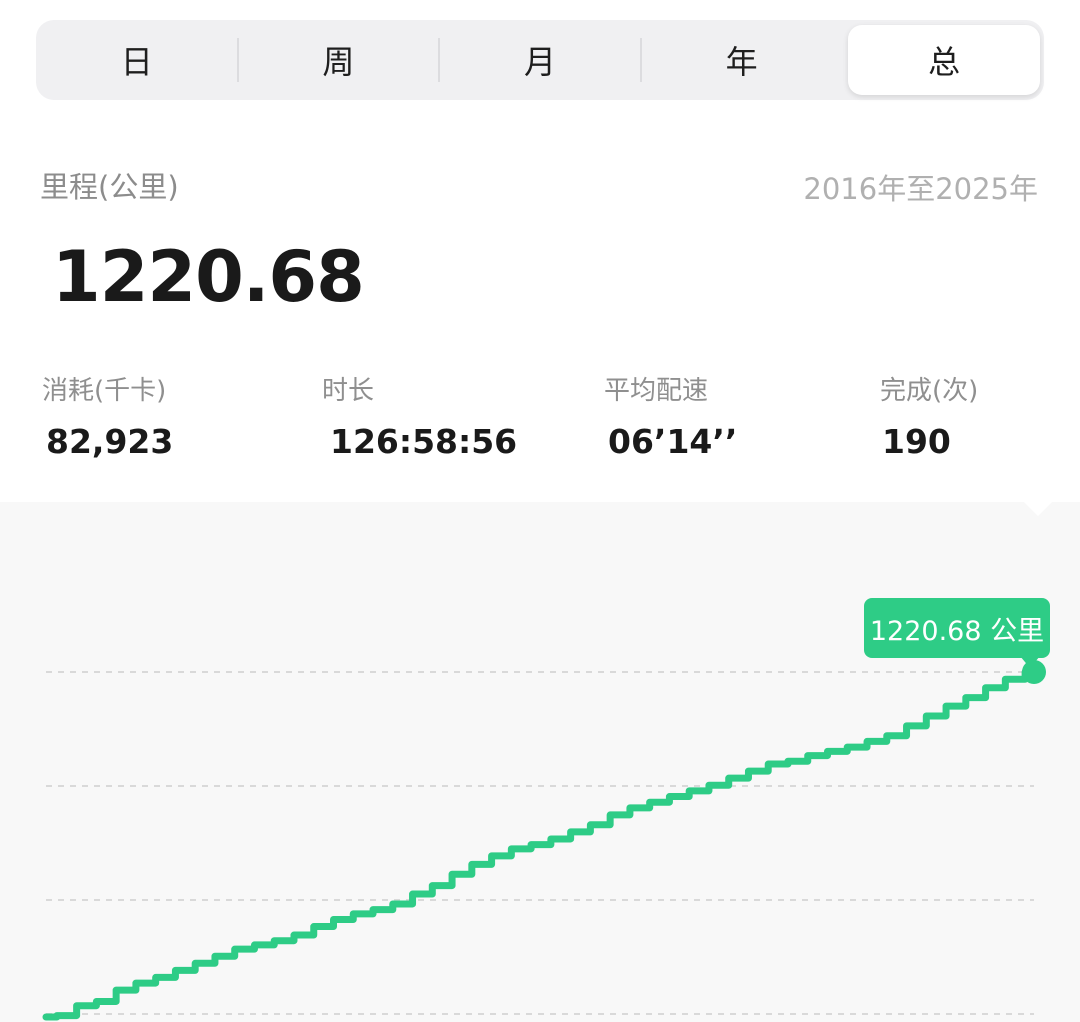 The height and width of the screenshot is (1022, 1080). Describe the element at coordinates (104, 391) in the screenshot. I see `calories-label: 消耗(千卡)` at that location.